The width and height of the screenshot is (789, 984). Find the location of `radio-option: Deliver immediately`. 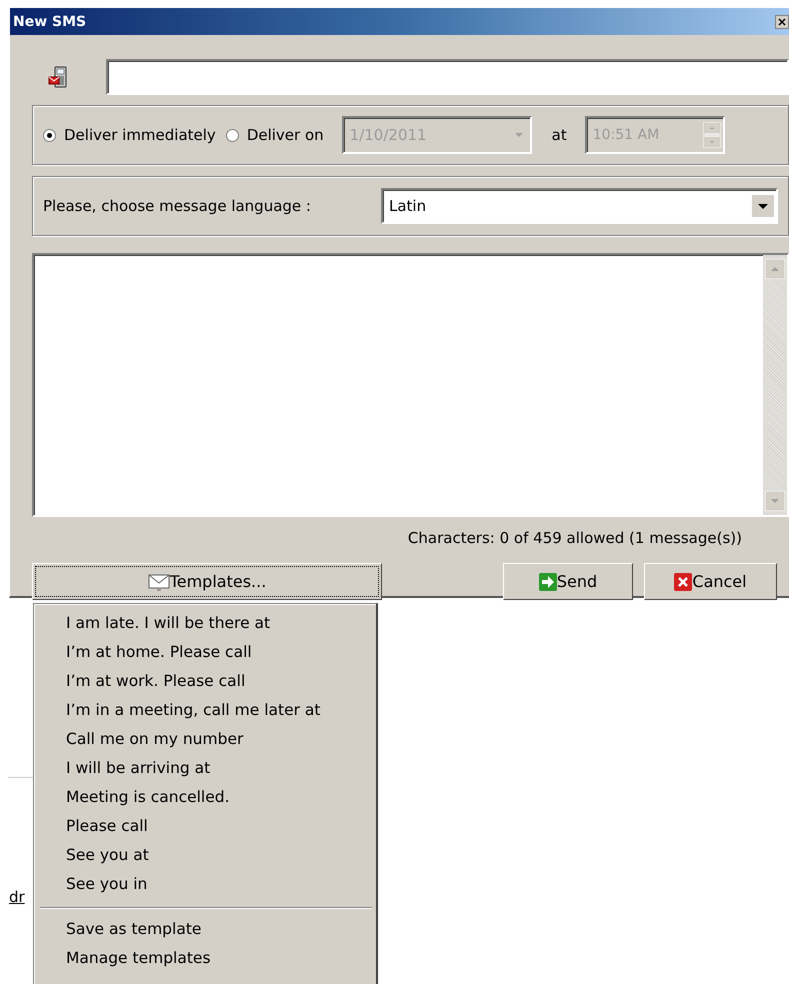

radio-option: Deliver immediately is located at coordinates (129, 135).